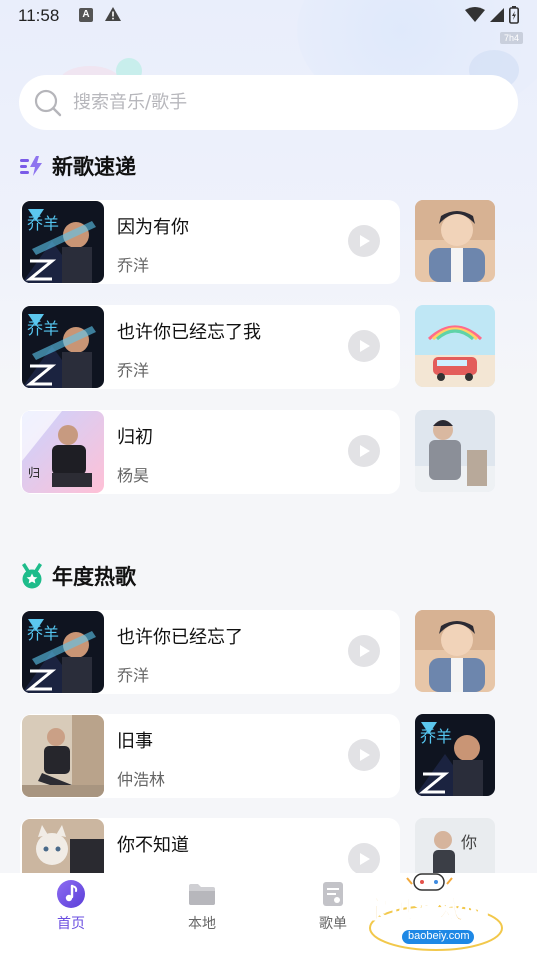  I want to click on album-thumbnail: 乔羊, so click(455, 755).